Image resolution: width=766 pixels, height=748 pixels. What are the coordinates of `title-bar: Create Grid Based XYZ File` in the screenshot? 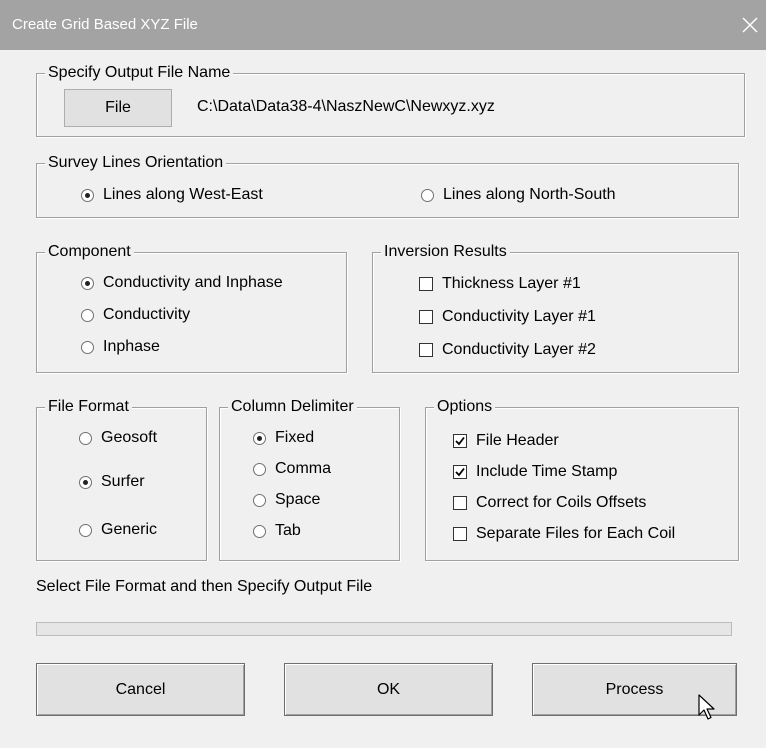 It's located at (383, 25).